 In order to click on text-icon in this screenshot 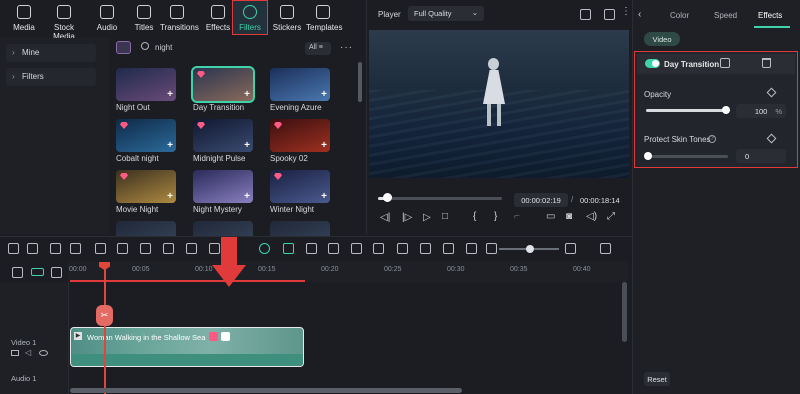, I will do `click(168, 248)`.